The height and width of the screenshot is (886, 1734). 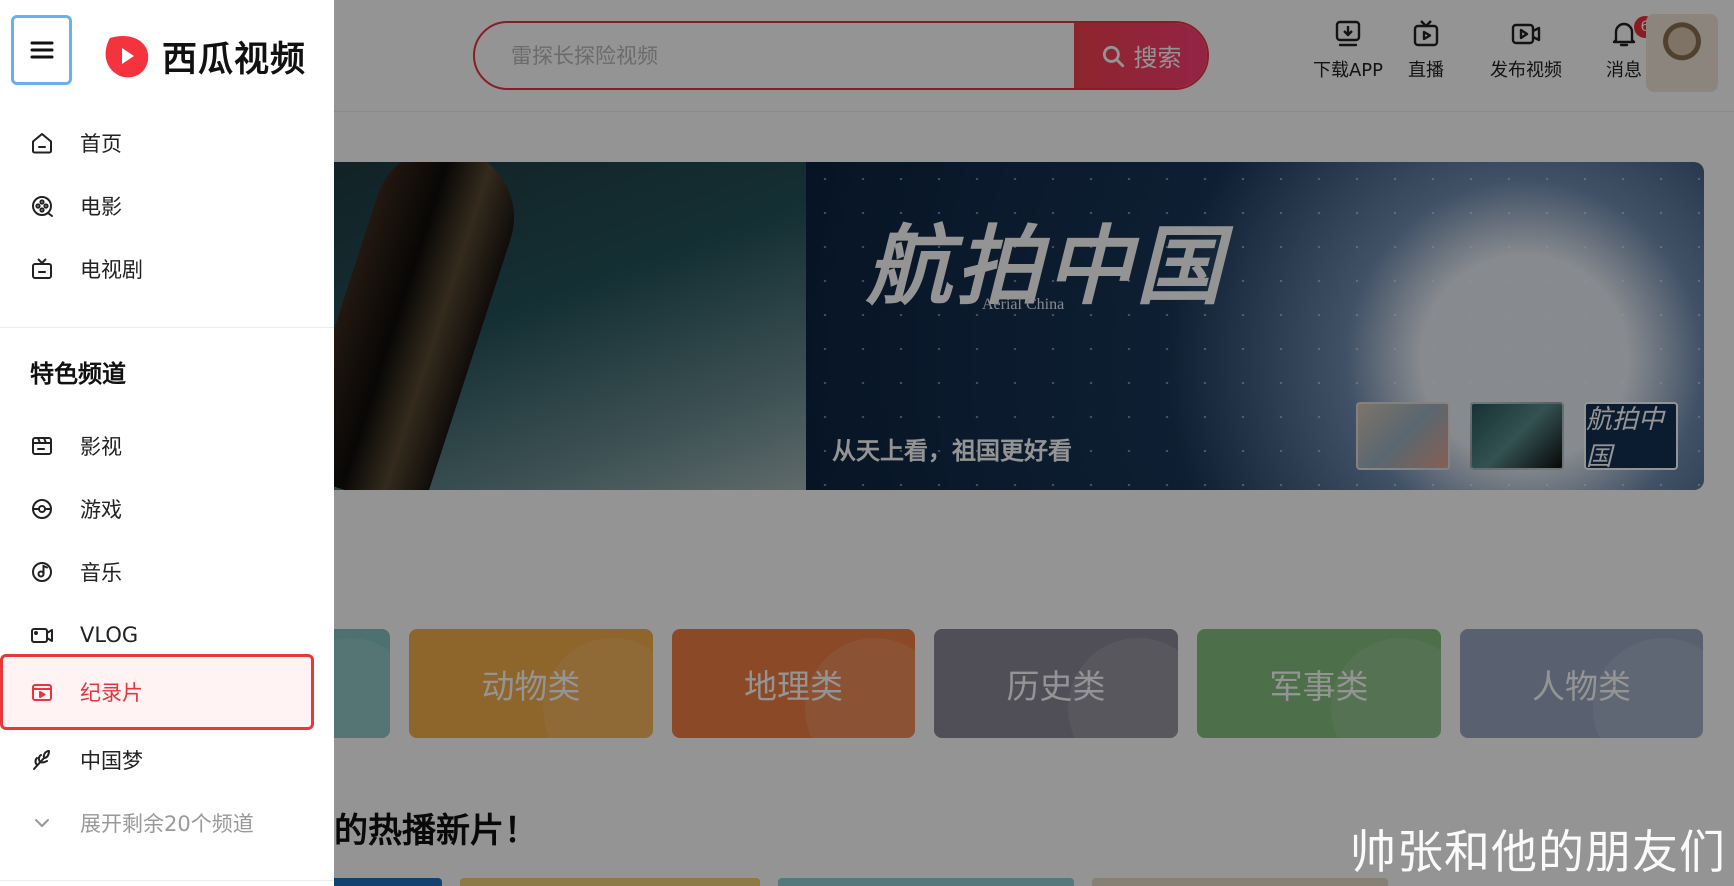 I want to click on app-logo: 西瓜视频, so click(x=203, y=56).